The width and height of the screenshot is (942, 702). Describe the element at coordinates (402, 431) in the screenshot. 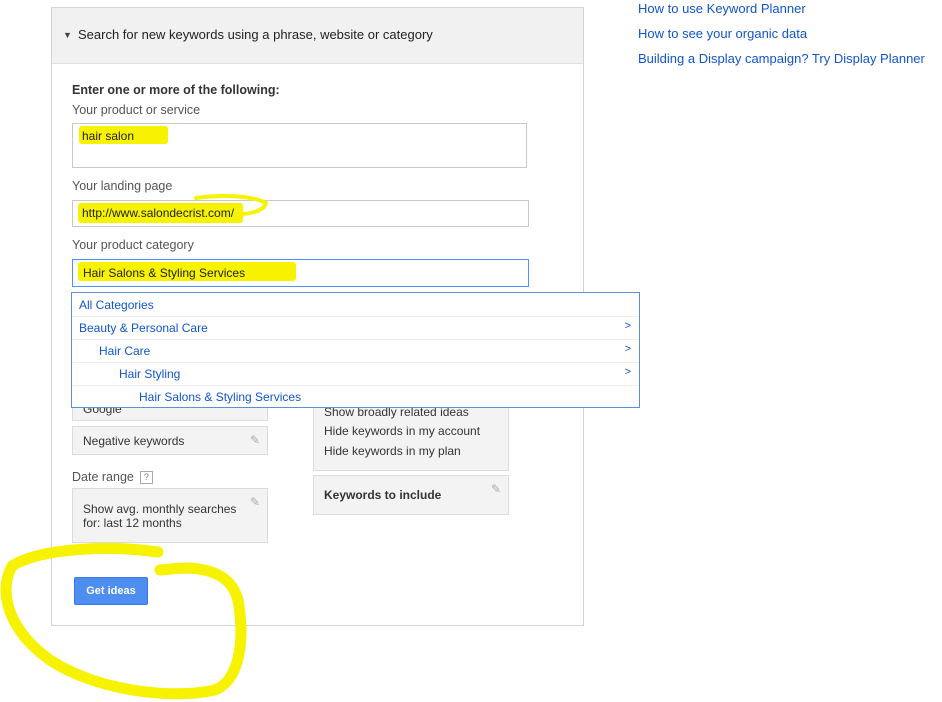

I see `keyword-option-hide-account: Hide keywords in my account` at that location.